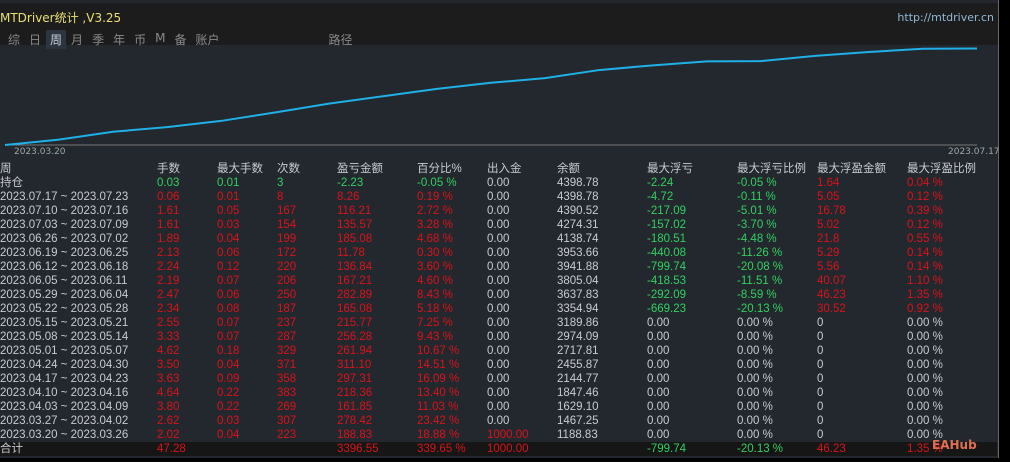 The width and height of the screenshot is (1010, 462). Describe the element at coordinates (168, 183) in the screenshot. I see `cell-1: 0.03` at that location.